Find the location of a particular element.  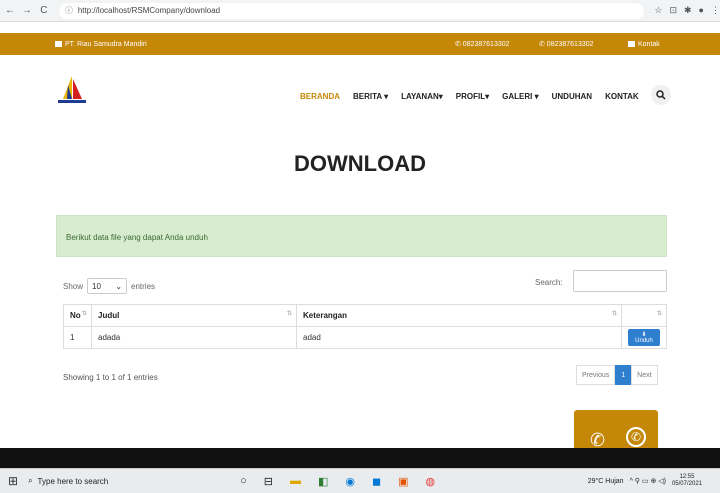

page-title: DOWNLOAD is located at coordinates (360, 163).